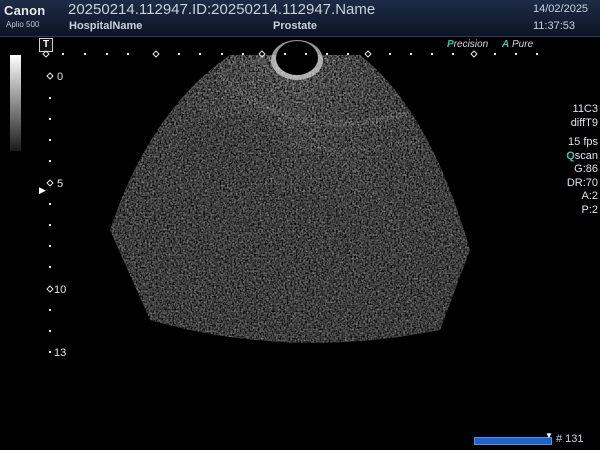 The image size is (600, 450). I want to click on frame-rate: 15 fps, so click(583, 142).